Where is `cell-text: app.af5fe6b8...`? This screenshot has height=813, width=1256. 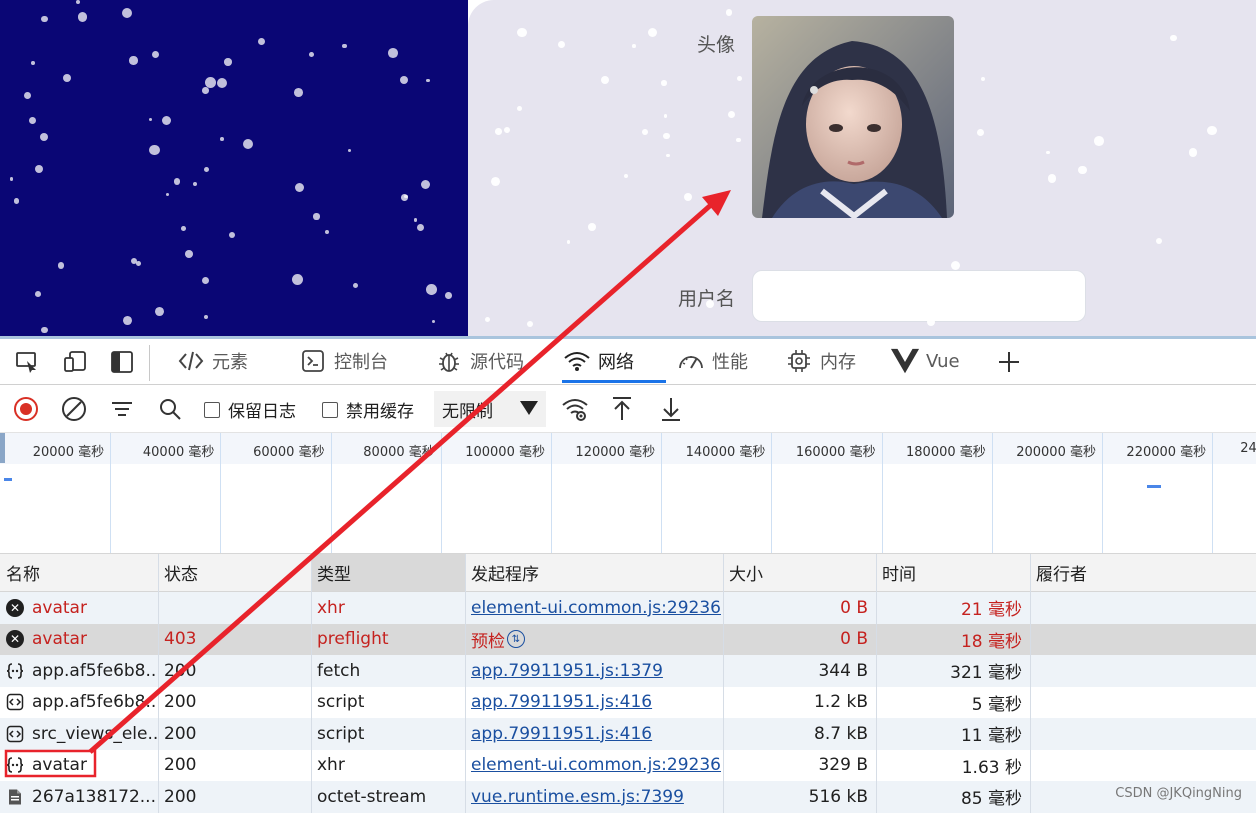 cell-text: app.af5fe6b8... is located at coordinates (95, 670).